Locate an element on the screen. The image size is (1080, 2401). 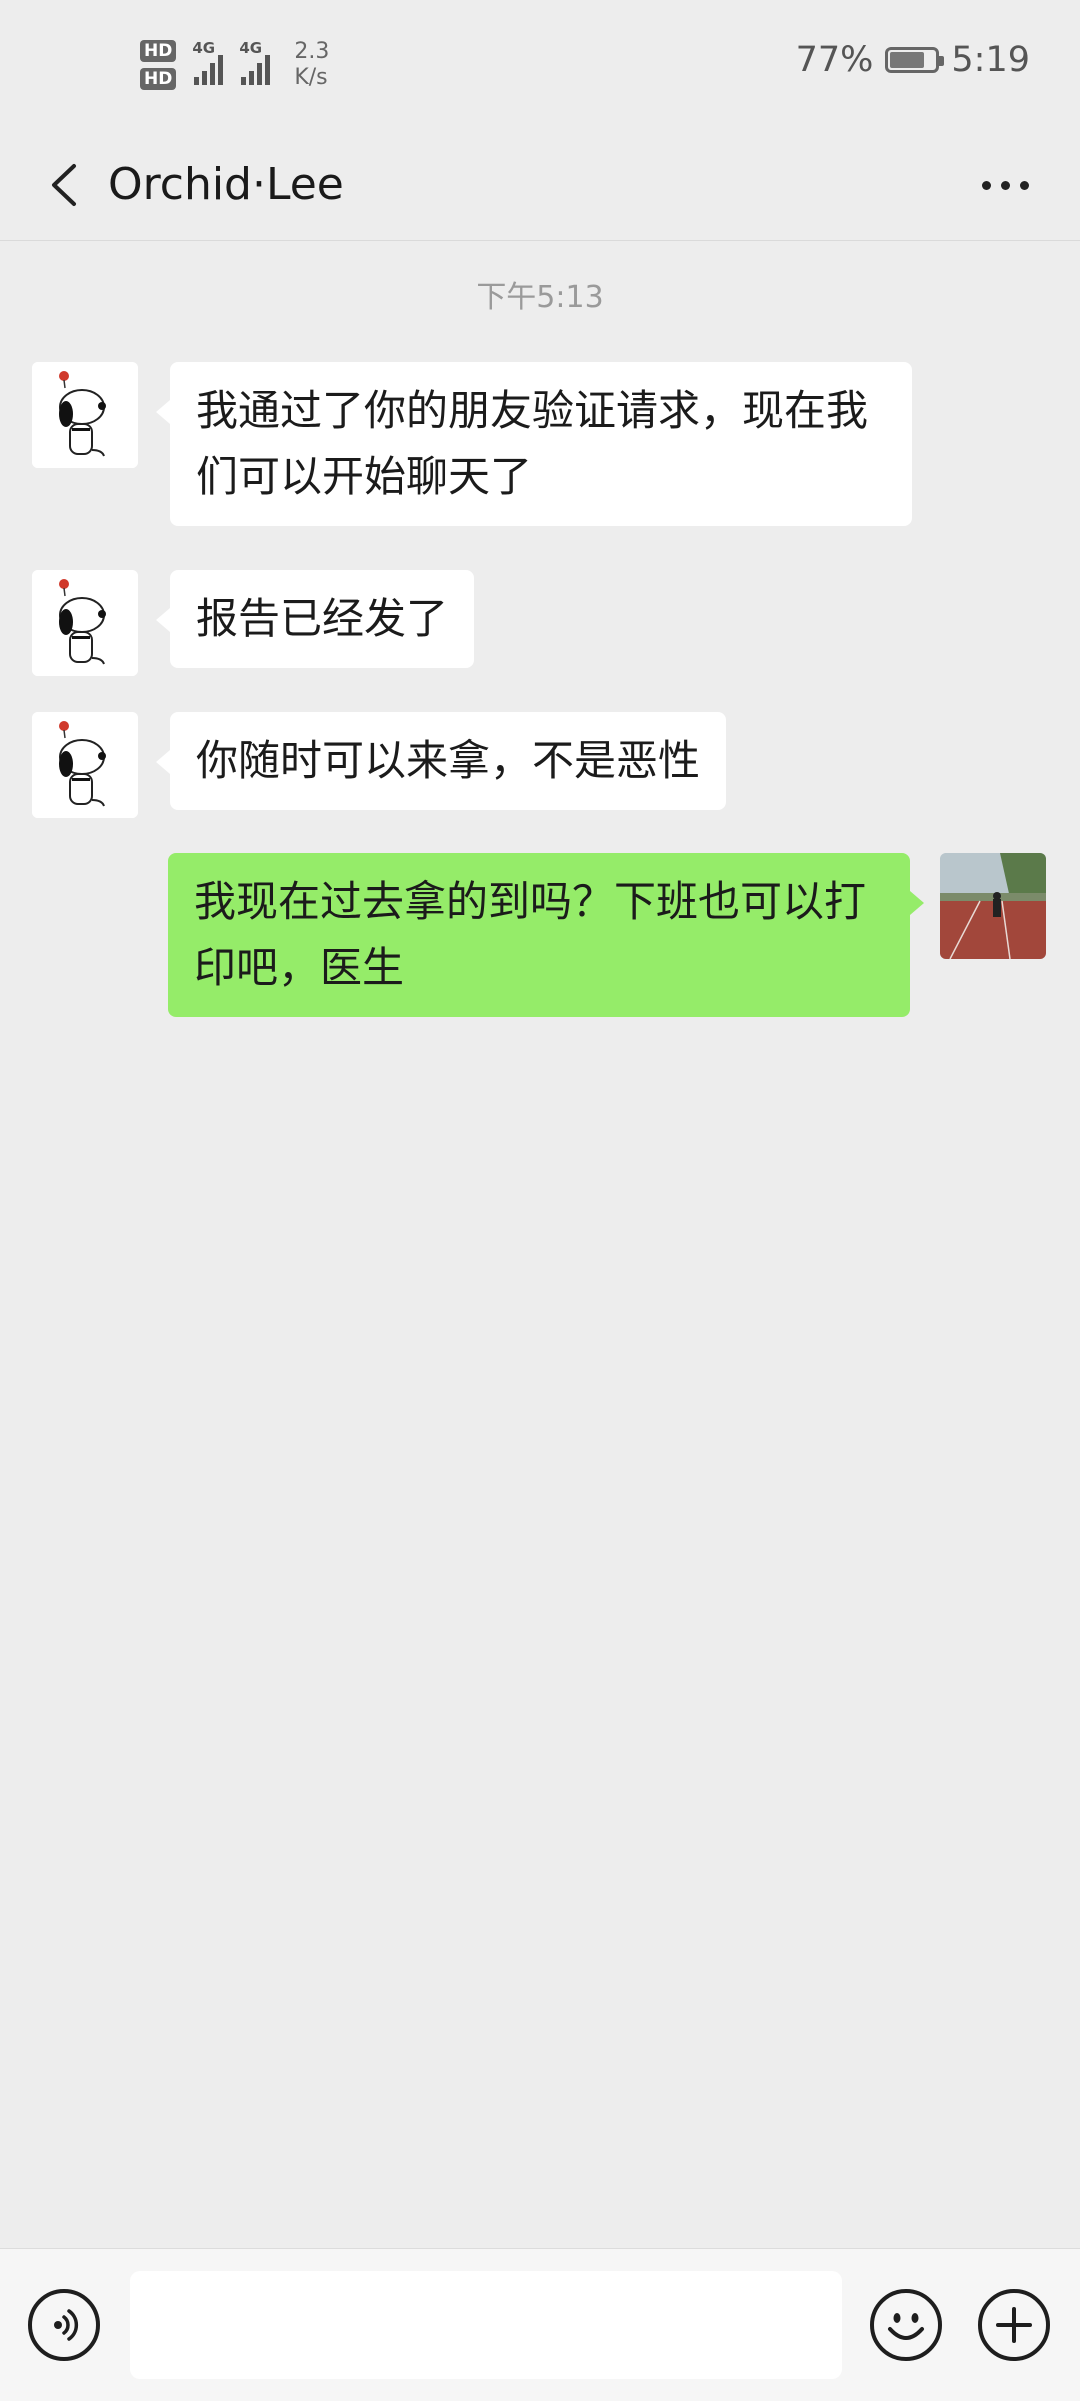
battery-percent: 77% is located at coordinates (834, 60).